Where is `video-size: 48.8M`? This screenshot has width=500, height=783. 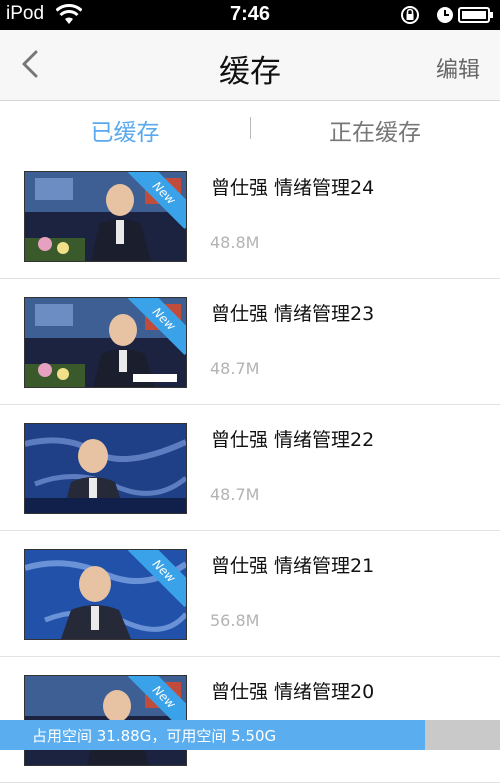
video-size: 48.8M is located at coordinates (235, 242).